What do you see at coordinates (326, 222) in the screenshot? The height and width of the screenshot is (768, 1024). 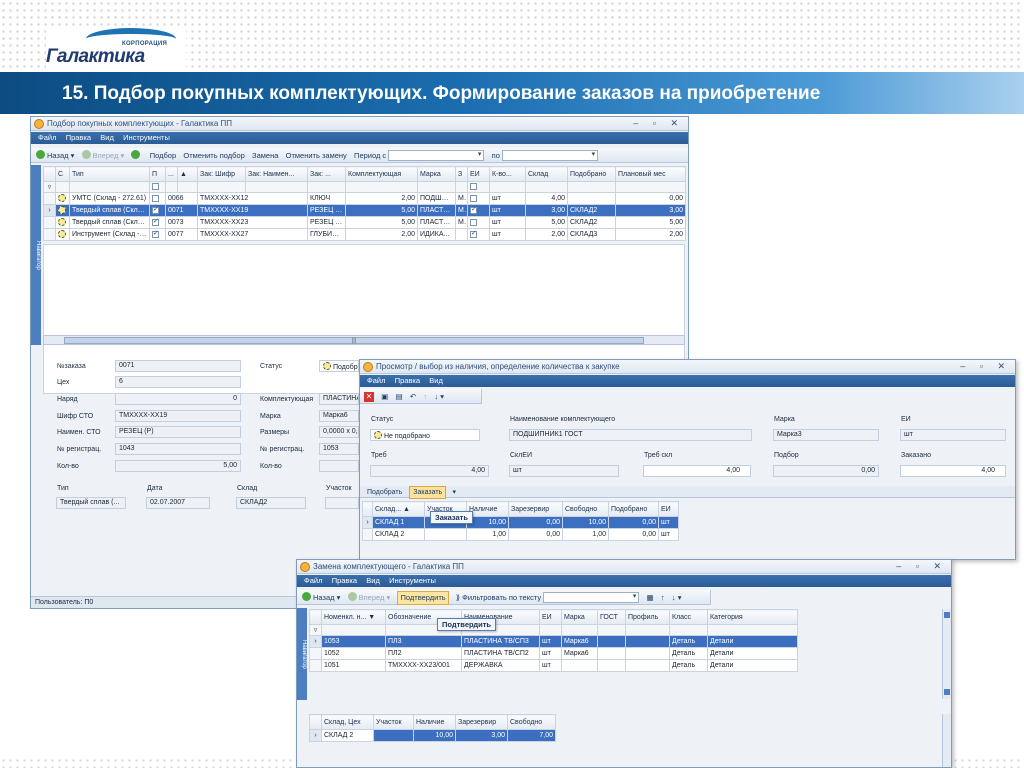 I see `cell-order-name: РЕЗЕЦ (Р)` at bounding box center [326, 222].